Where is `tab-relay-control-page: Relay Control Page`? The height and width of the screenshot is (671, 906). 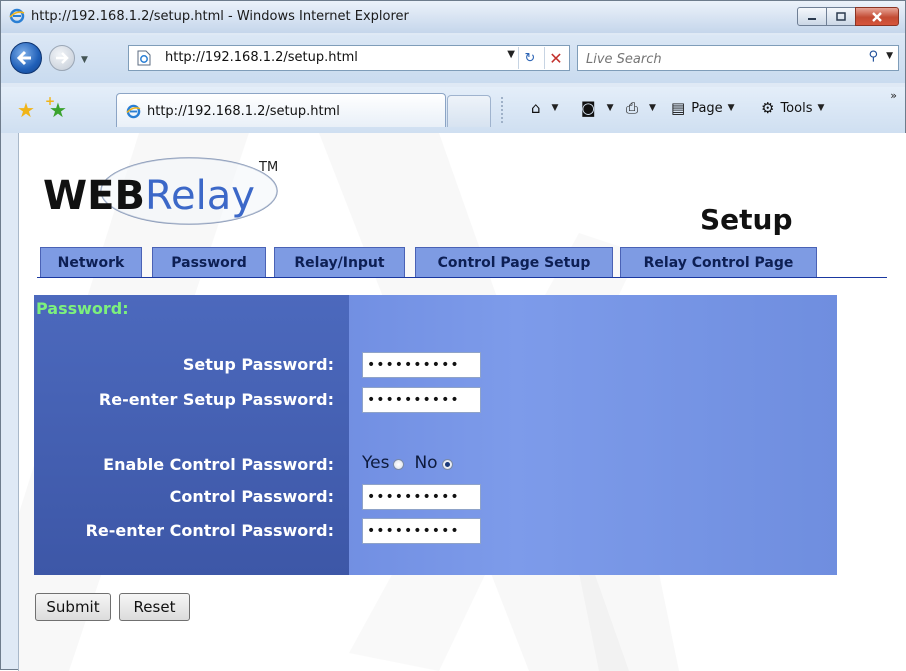
tab-relay-control-page: Relay Control Page is located at coordinates (718, 262).